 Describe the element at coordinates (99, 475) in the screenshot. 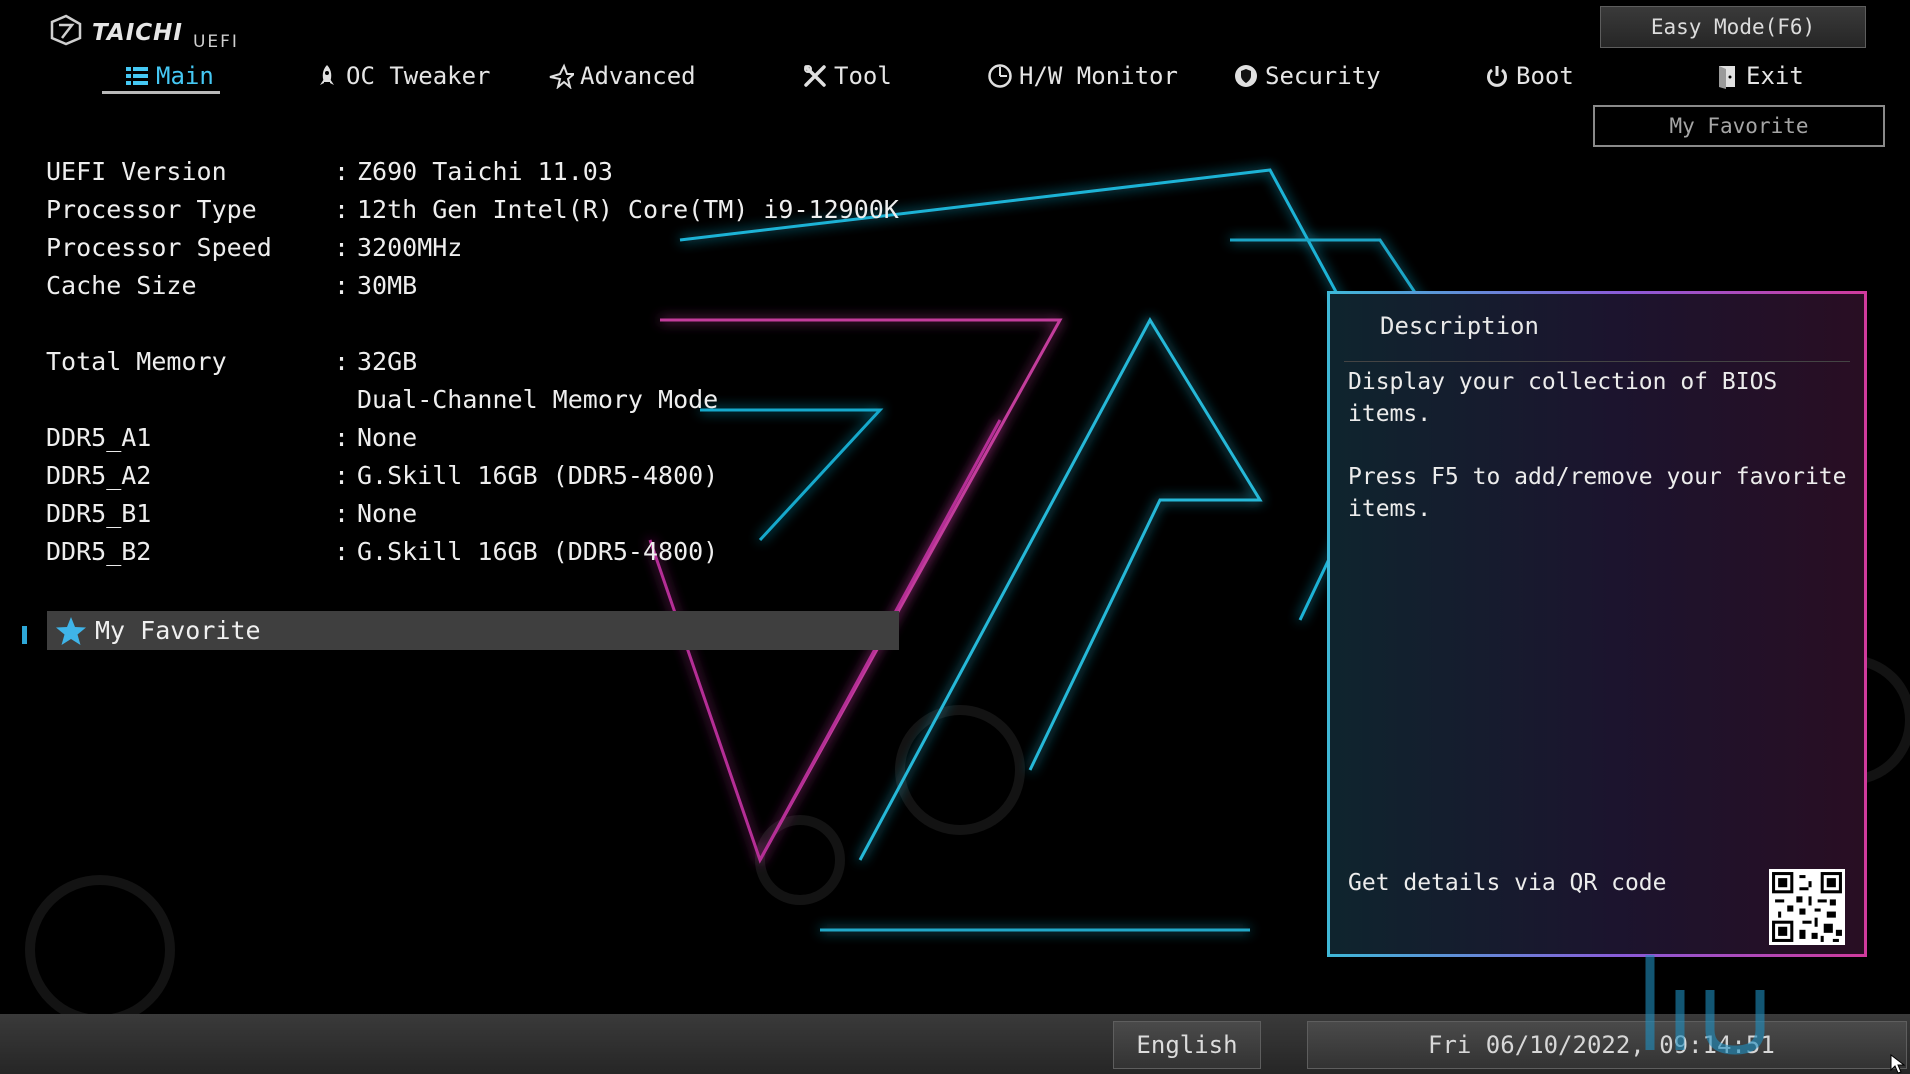

I see `info-label: DDR5_A2` at that location.